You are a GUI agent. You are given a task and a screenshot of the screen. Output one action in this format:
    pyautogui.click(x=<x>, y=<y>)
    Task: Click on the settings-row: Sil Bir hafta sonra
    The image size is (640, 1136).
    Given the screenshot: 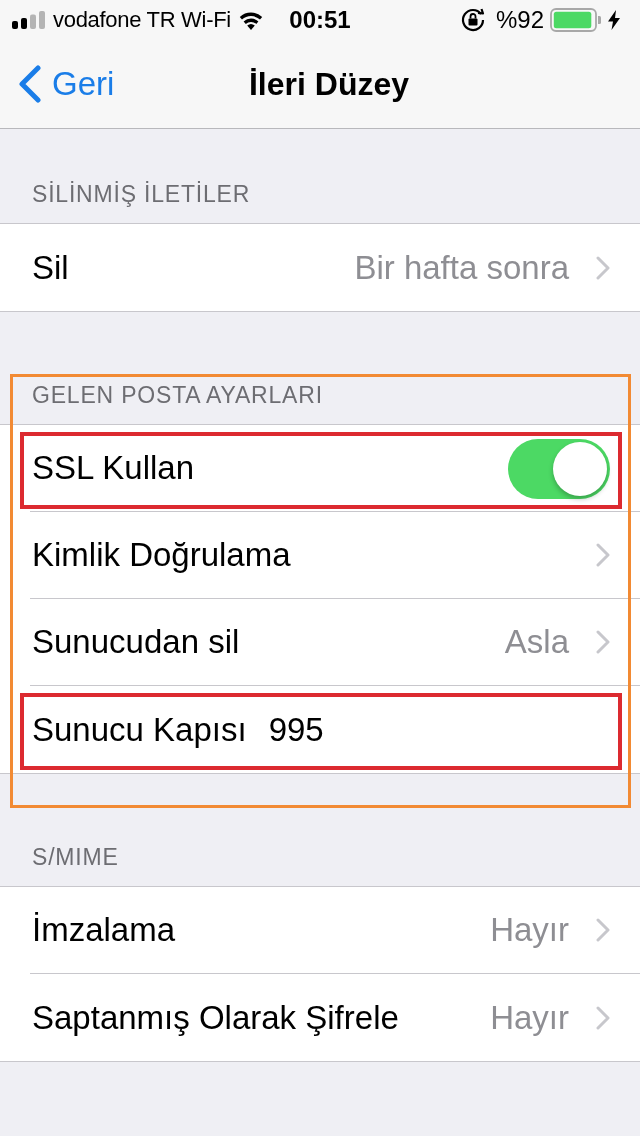 What is the action you would take?
    pyautogui.click(x=320, y=267)
    